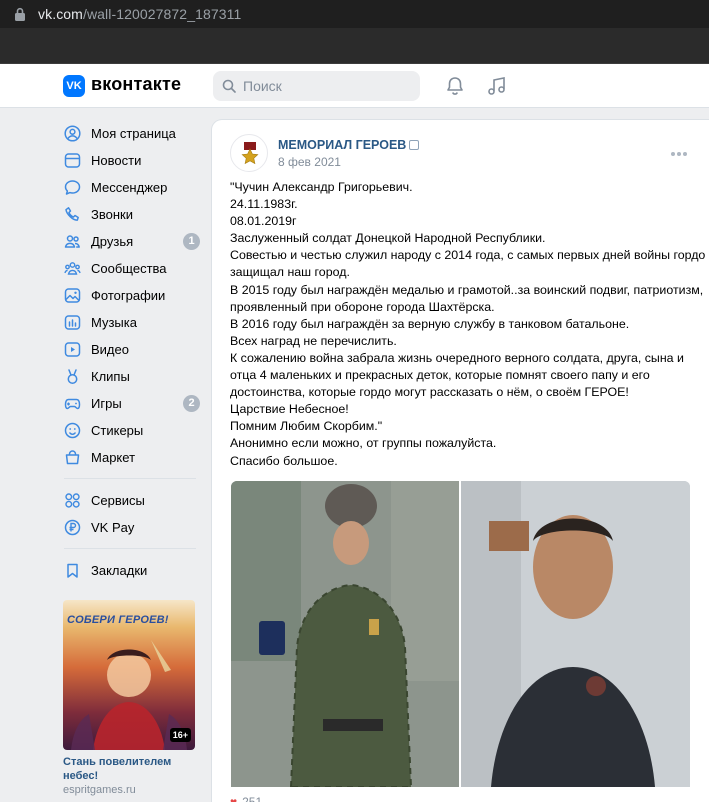  I want to click on post-author-link: МЕМОРИАЛ ГЕРОЕВ, so click(349, 145).